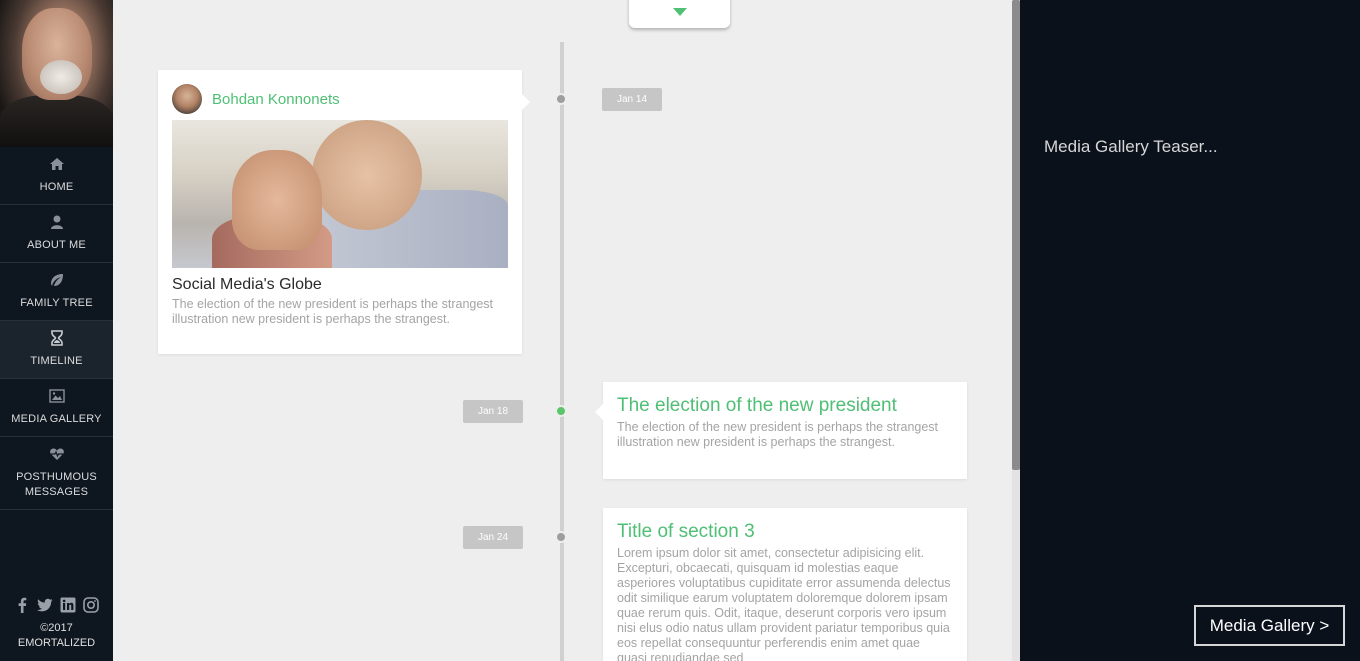 Image resolution: width=1360 pixels, height=661 pixels. What do you see at coordinates (340, 194) in the screenshot?
I see `post-image` at bounding box center [340, 194].